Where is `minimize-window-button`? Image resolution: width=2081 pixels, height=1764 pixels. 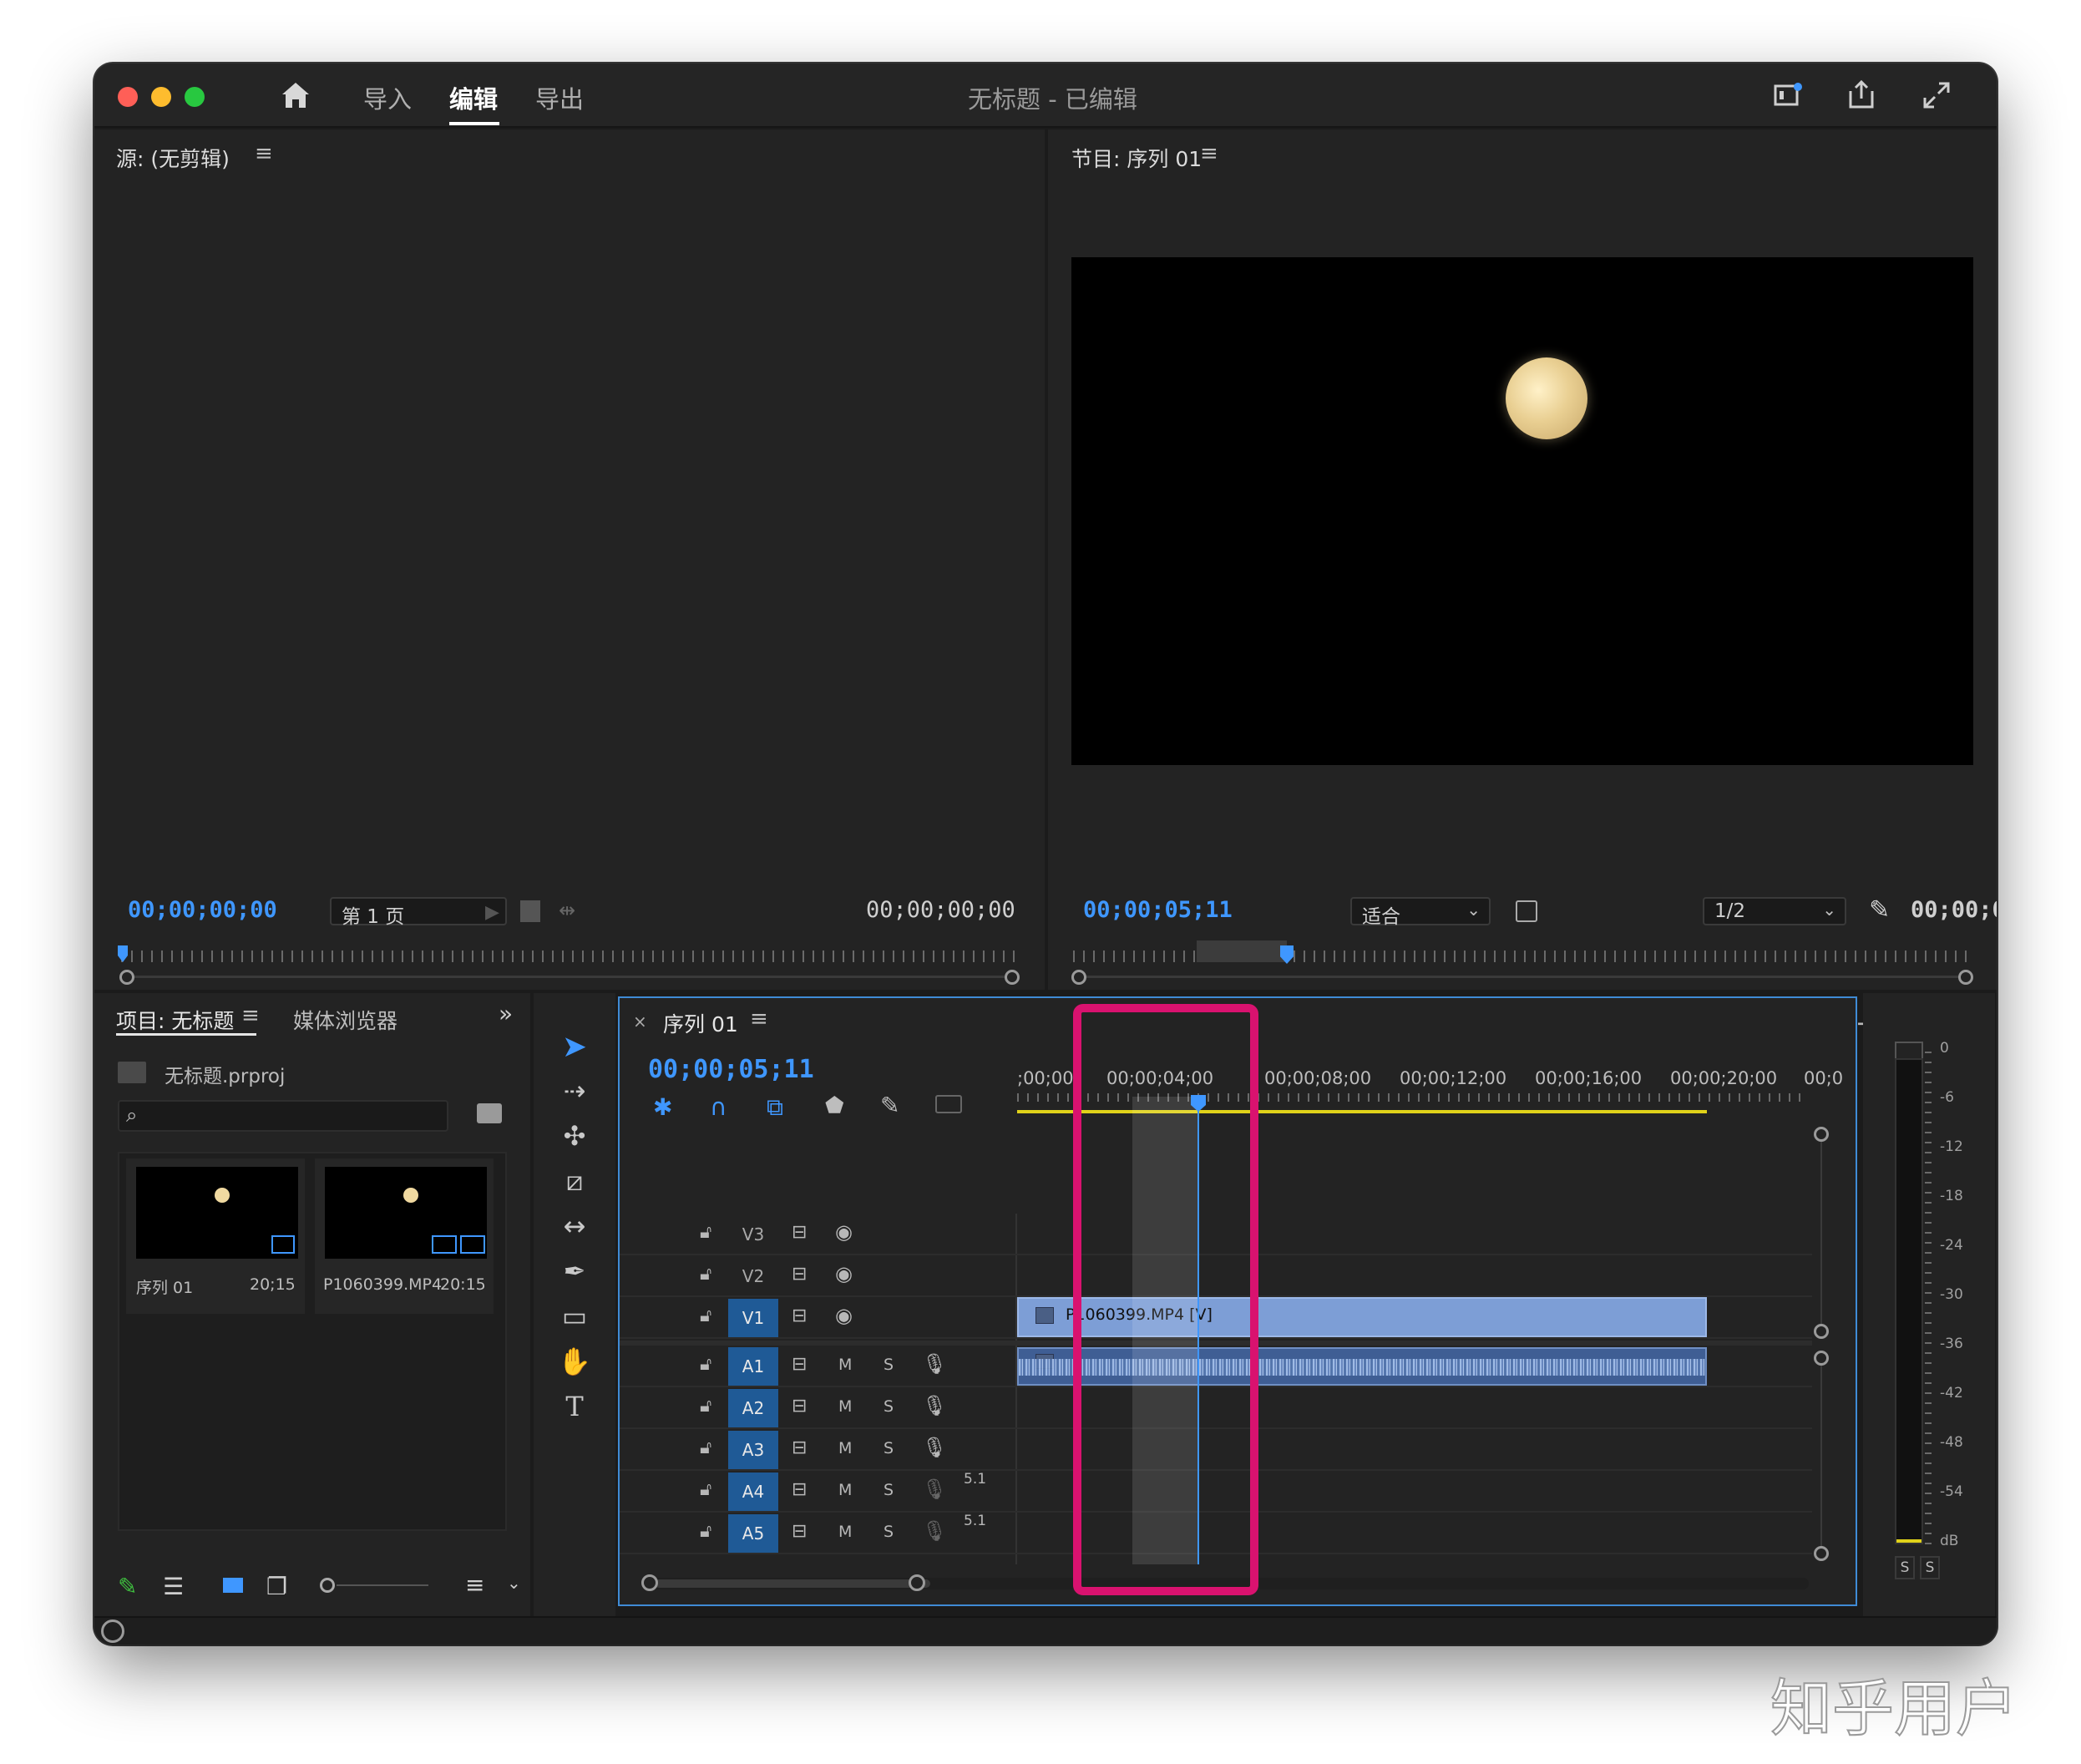
minimize-window-button is located at coordinates (161, 97).